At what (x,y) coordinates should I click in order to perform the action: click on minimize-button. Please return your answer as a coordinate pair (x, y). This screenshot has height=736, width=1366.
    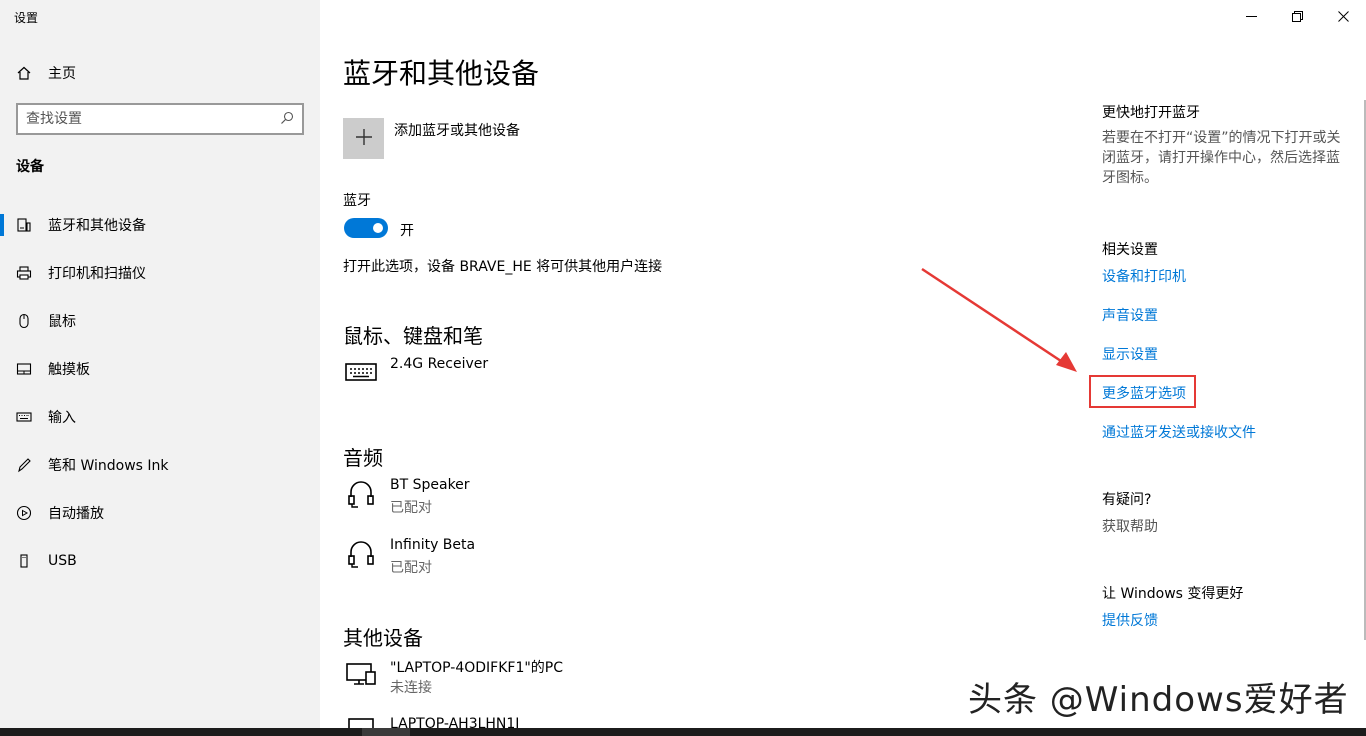
    Looking at the image, I should click on (1251, 16).